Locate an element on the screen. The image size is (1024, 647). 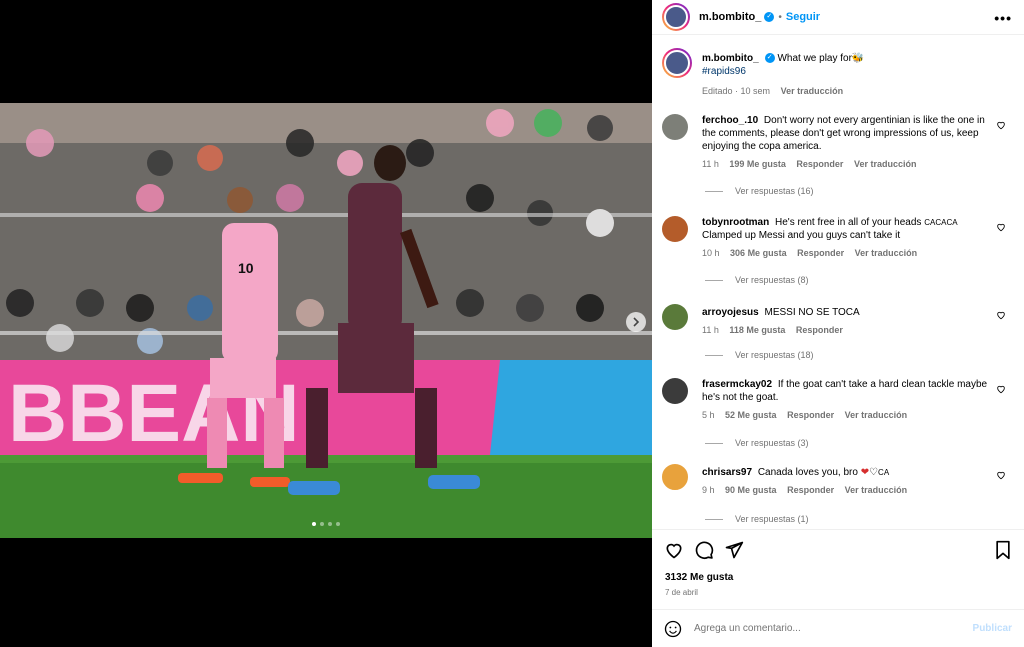
bookmark-icon is located at coordinates (1003, 550).